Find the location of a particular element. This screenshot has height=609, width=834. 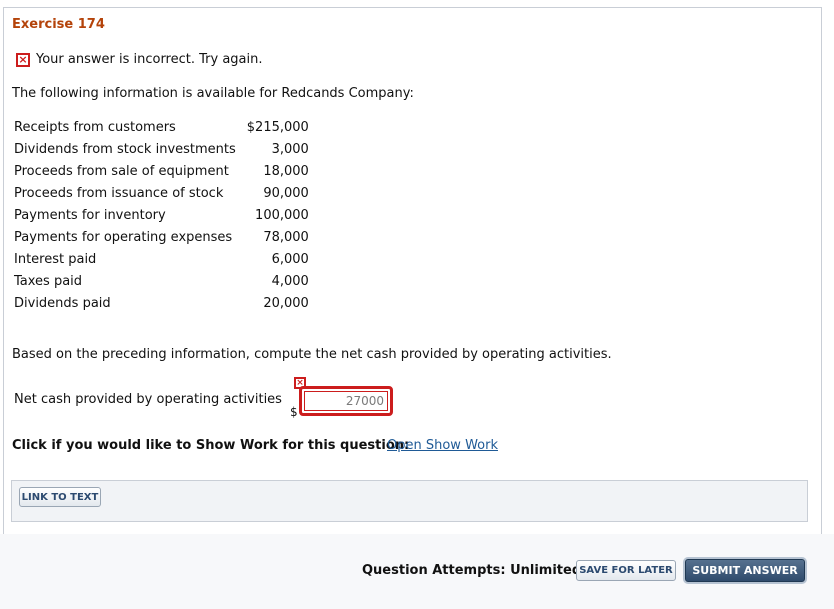

table-row: Proceeds from sale of equipment 18,000 is located at coordinates (161, 172).